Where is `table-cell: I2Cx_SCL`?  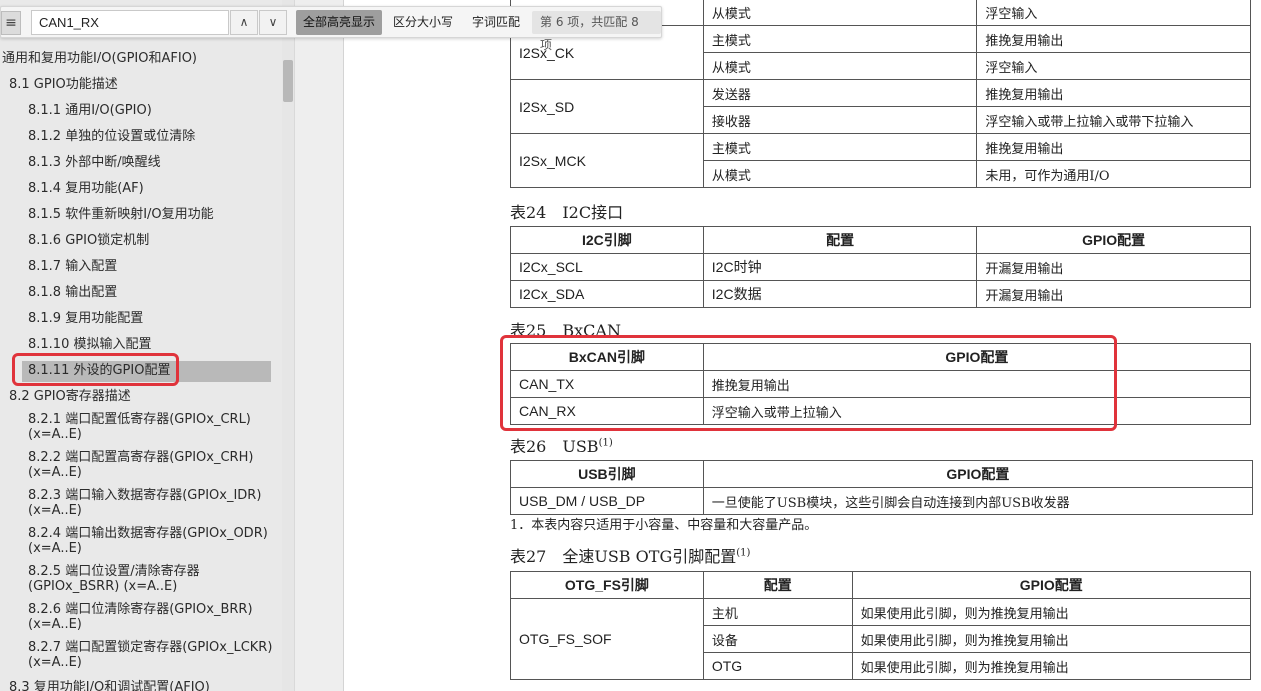 table-cell: I2Cx_SCL is located at coordinates (607, 267).